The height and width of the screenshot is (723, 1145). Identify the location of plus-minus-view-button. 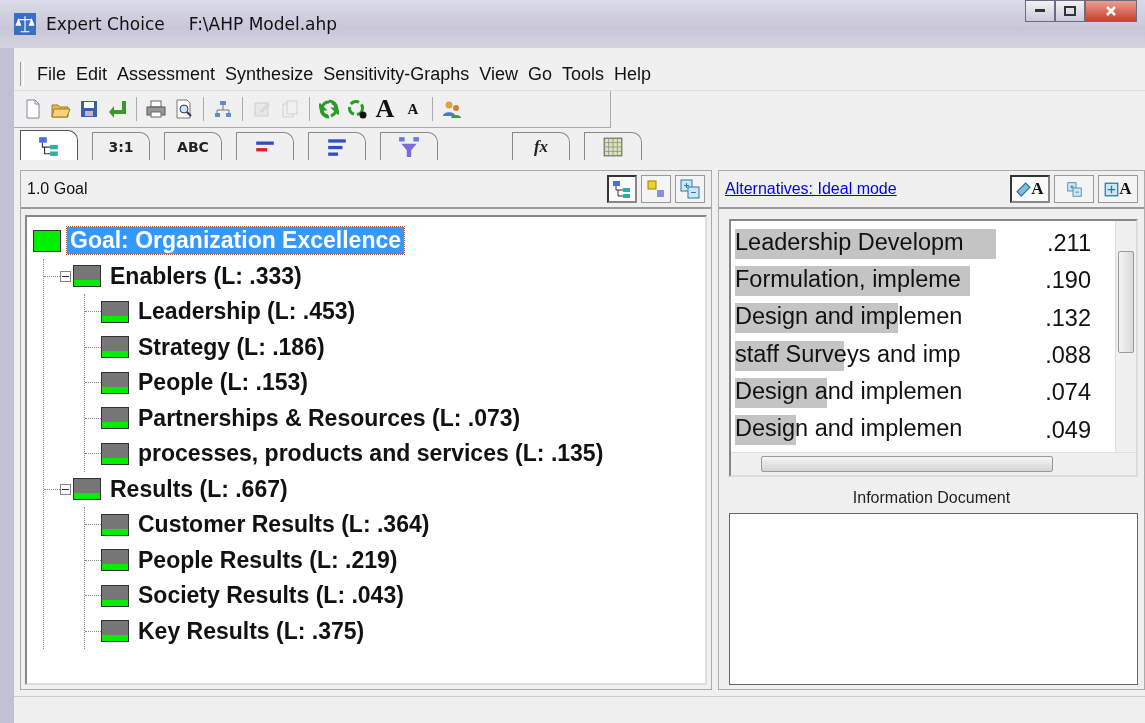
(690, 189).